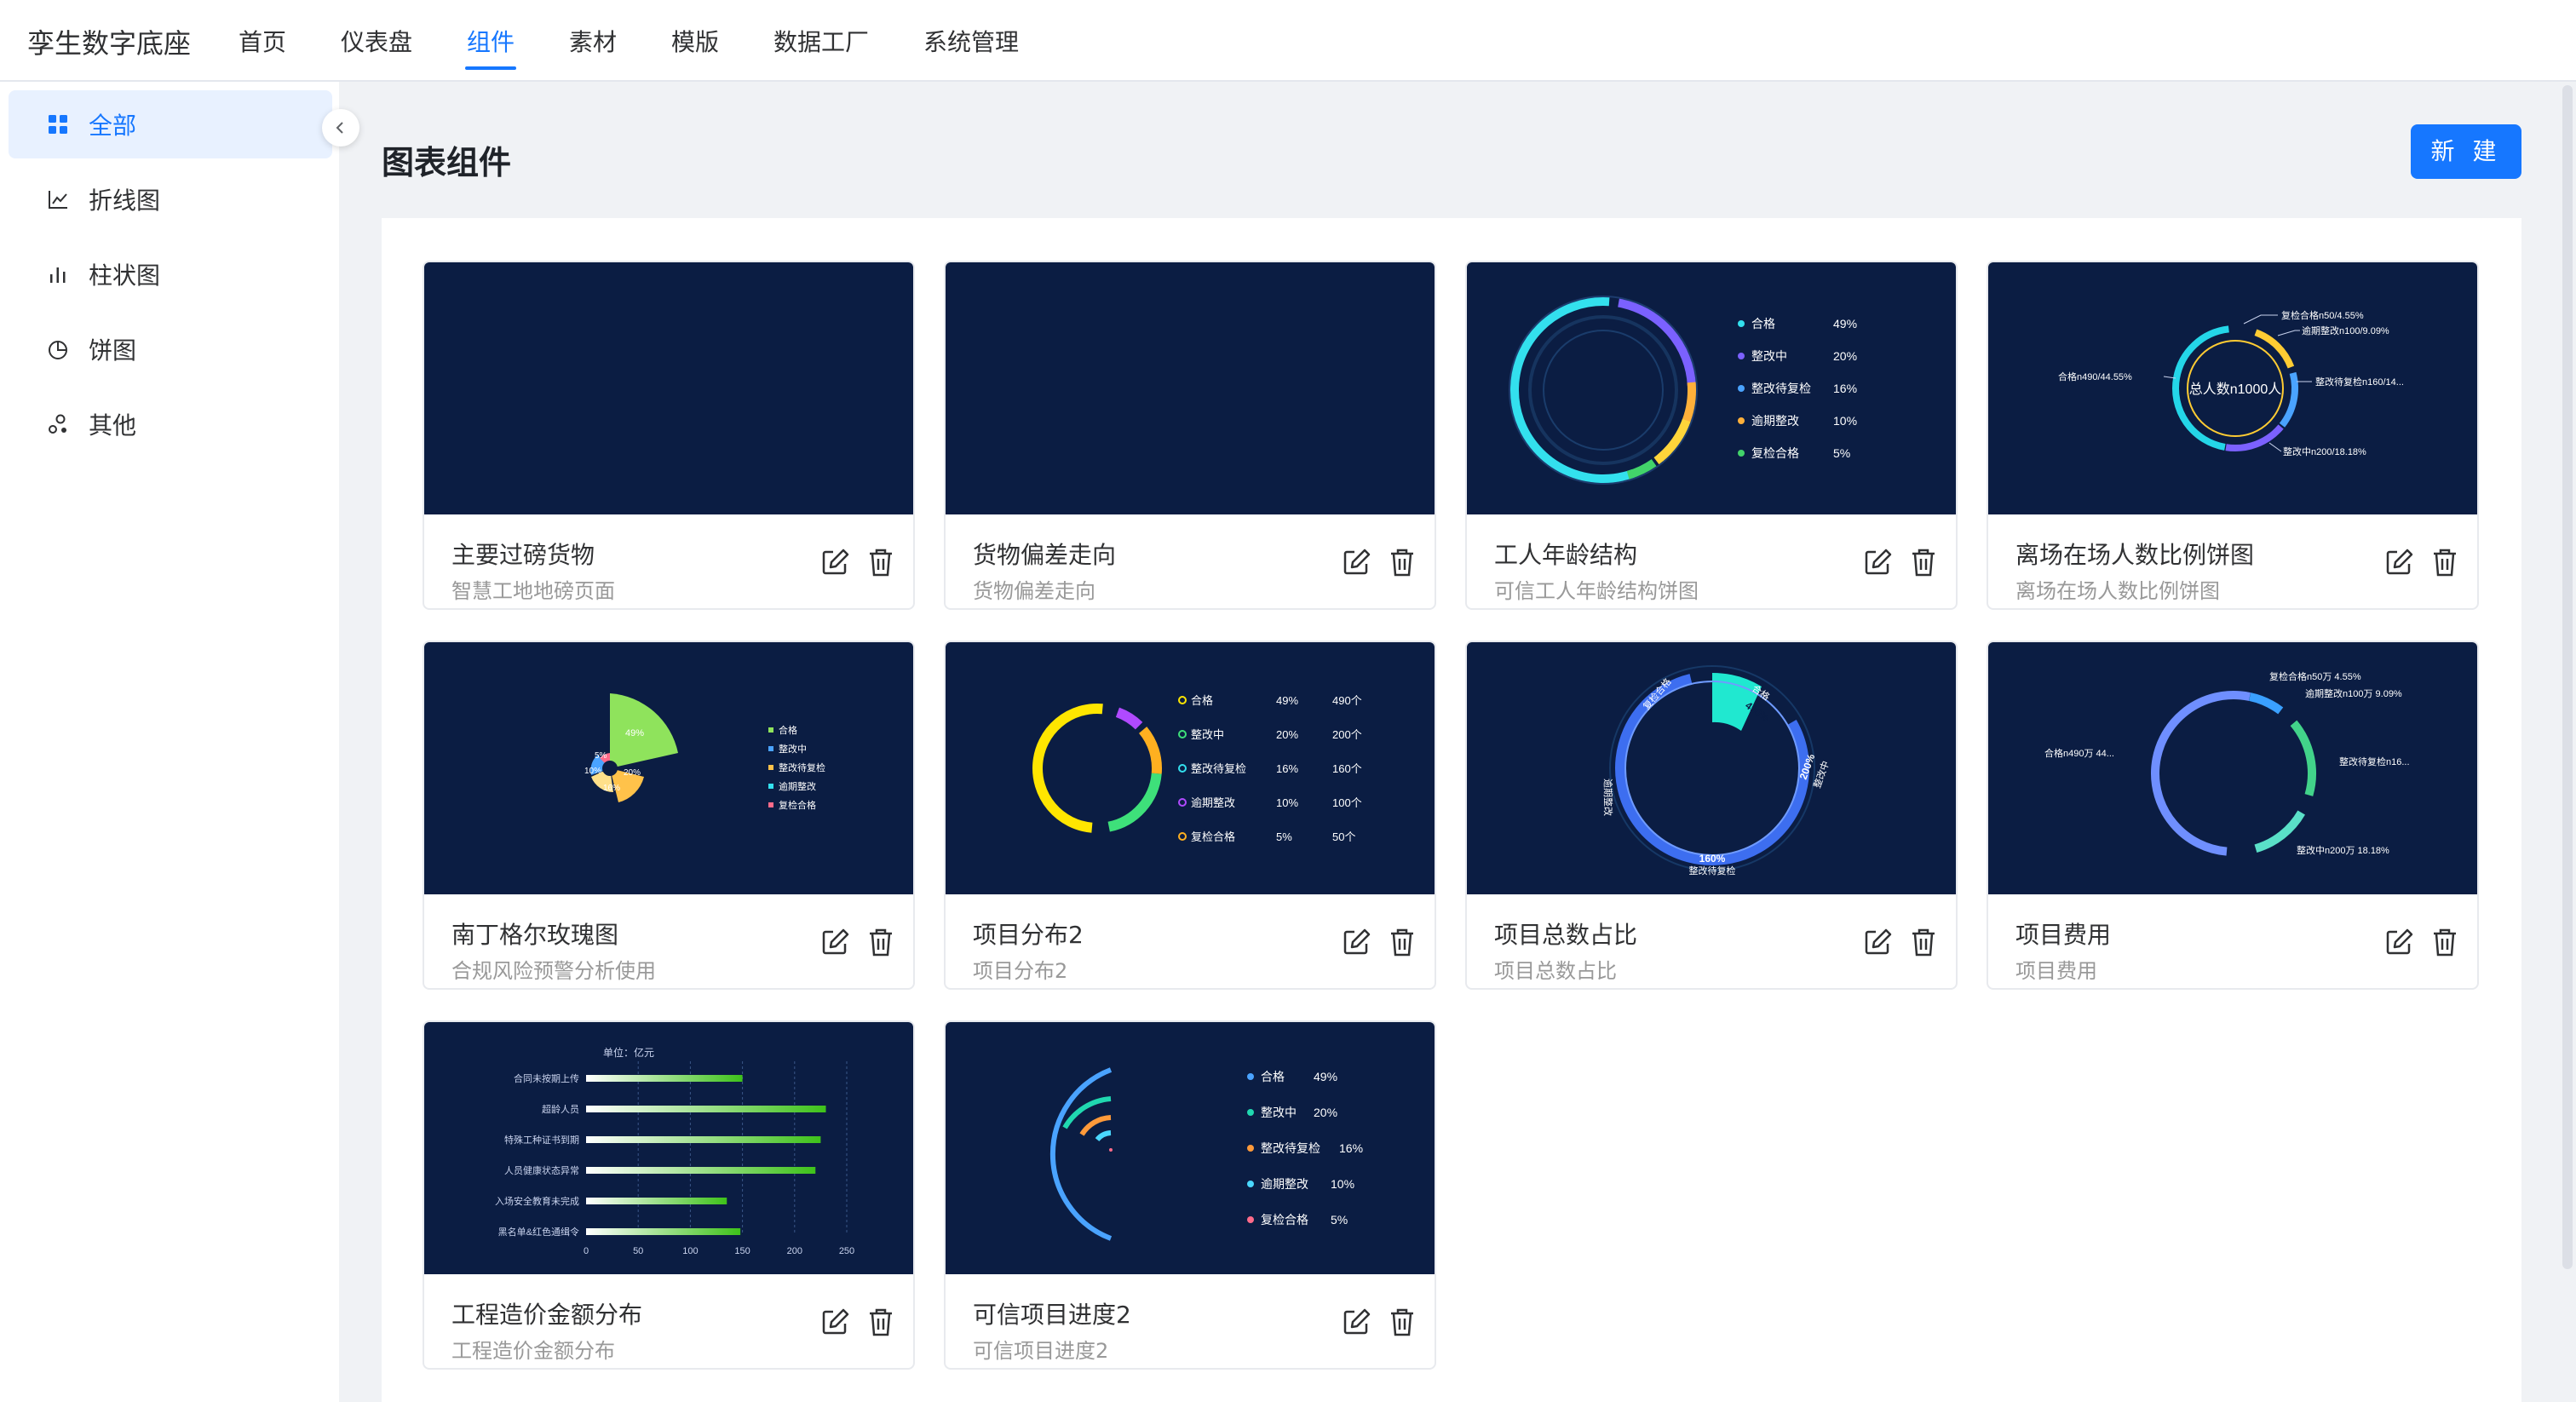  What do you see at coordinates (171, 424) in the screenshot?
I see `sidebar-item-other: 其他` at bounding box center [171, 424].